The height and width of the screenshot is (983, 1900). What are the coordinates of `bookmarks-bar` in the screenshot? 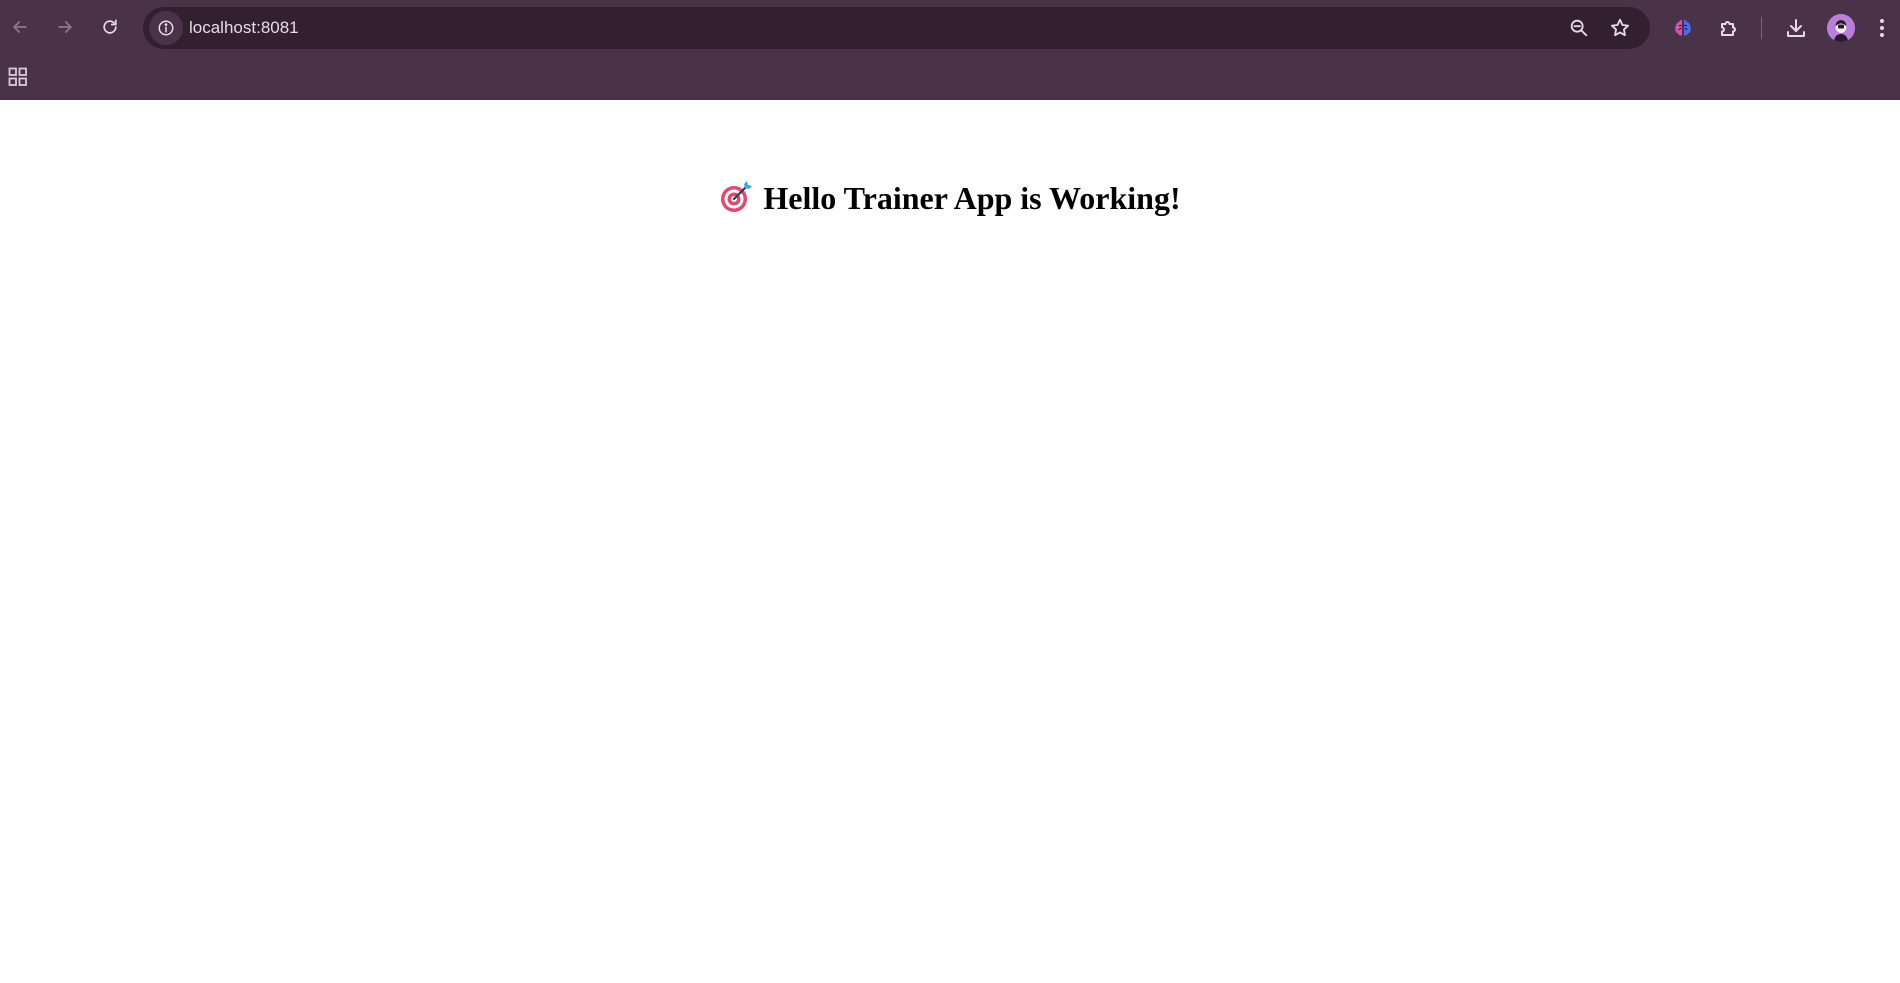 It's located at (950, 78).